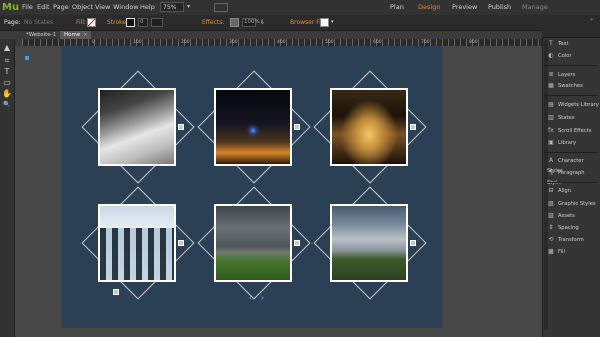 The width and height of the screenshot is (600, 337). What do you see at coordinates (551, 55) in the screenshot?
I see `color-icon: ◐` at bounding box center [551, 55].